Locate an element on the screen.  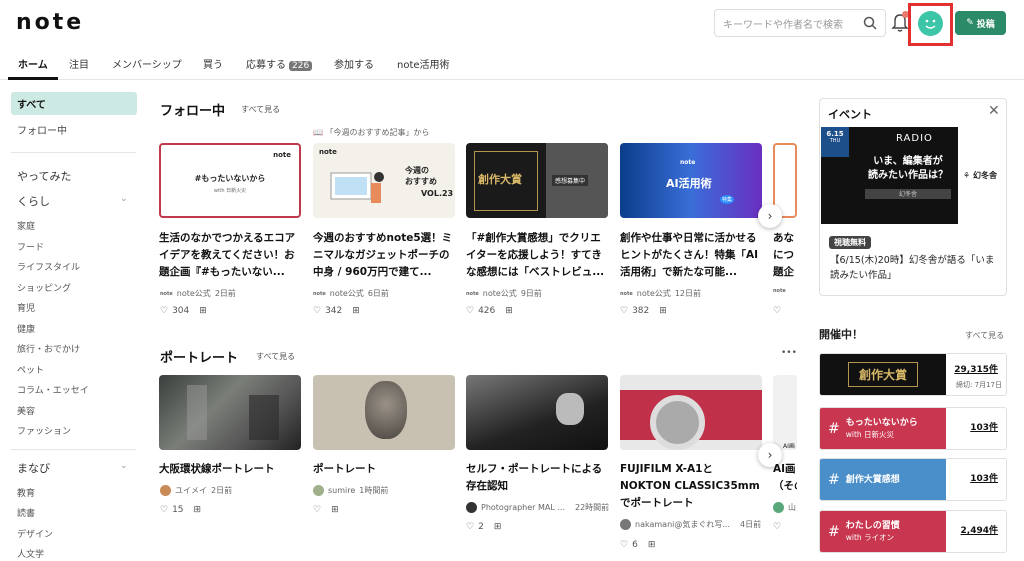
card-meta: note note公式 6日前 is located at coordinates (351, 293).